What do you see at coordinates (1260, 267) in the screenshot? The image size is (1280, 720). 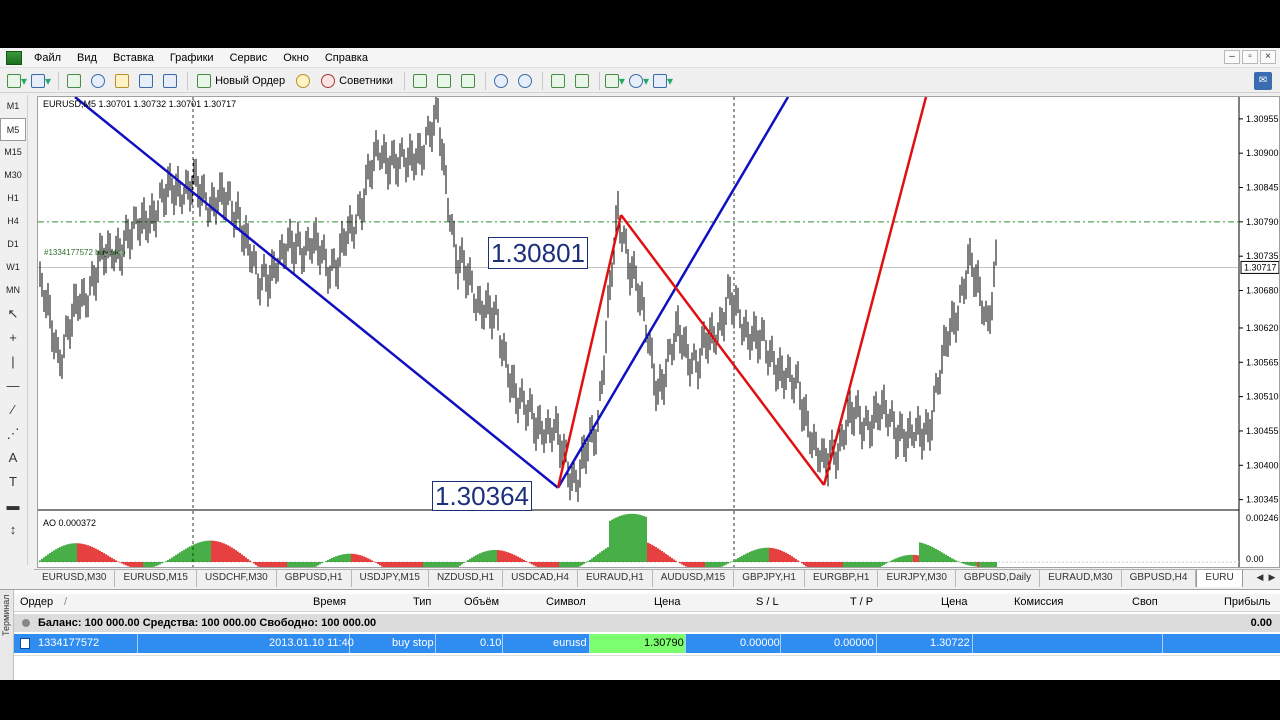 I see `current-price-label: 1.30717` at bounding box center [1260, 267].